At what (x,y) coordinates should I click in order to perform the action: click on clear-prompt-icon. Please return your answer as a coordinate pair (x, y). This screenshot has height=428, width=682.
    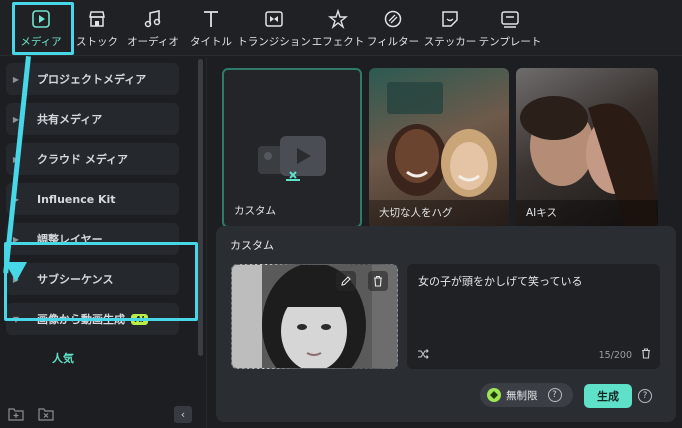
    Looking at the image, I should click on (646, 355).